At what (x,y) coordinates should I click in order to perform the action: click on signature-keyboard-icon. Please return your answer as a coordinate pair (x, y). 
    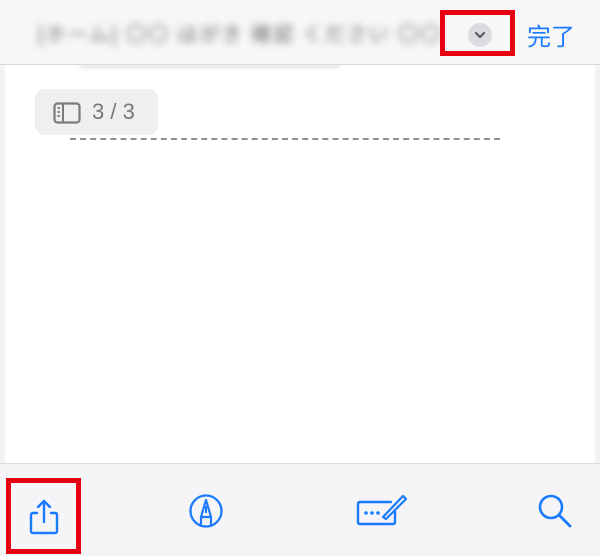
    Looking at the image, I should click on (382, 510).